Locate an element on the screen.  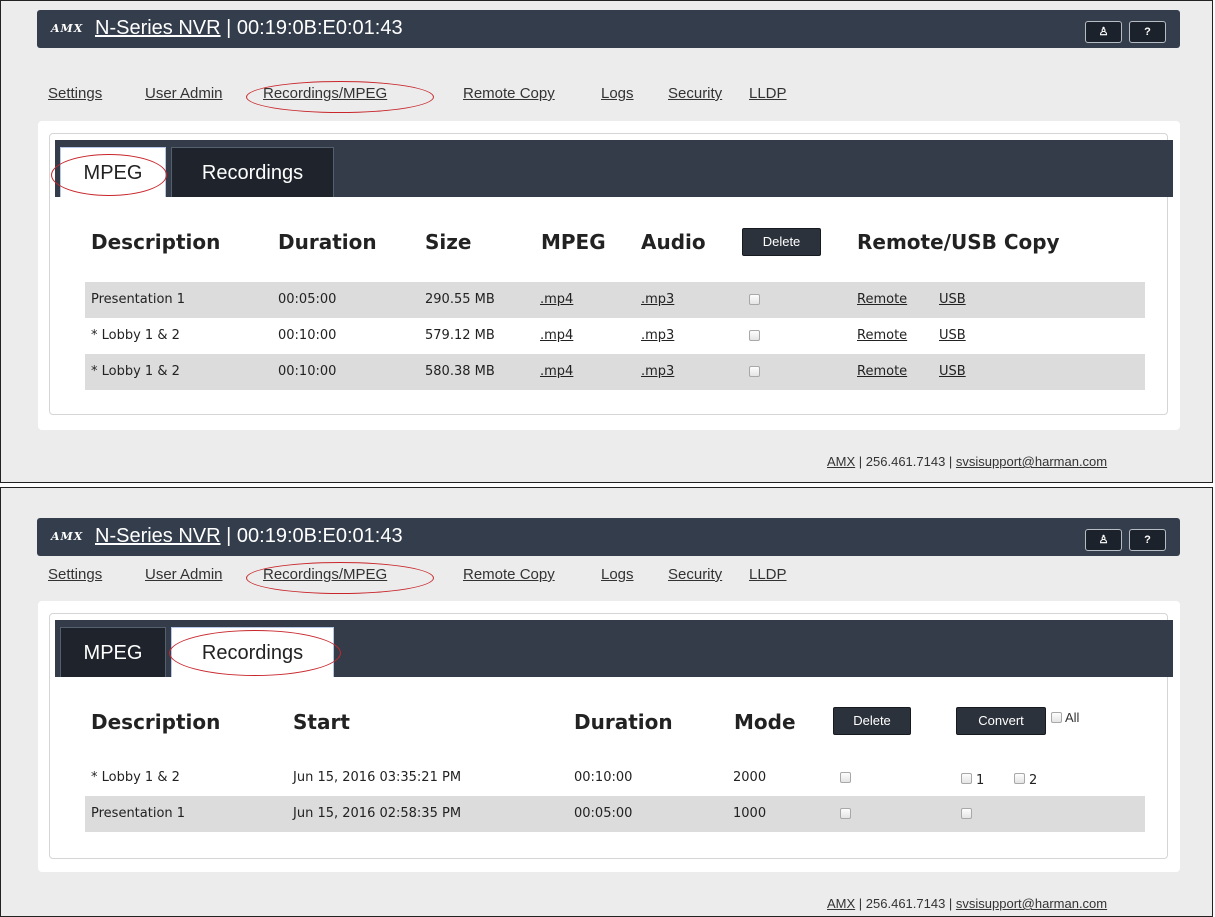
stream-2-label: 2 is located at coordinates (1033, 780).